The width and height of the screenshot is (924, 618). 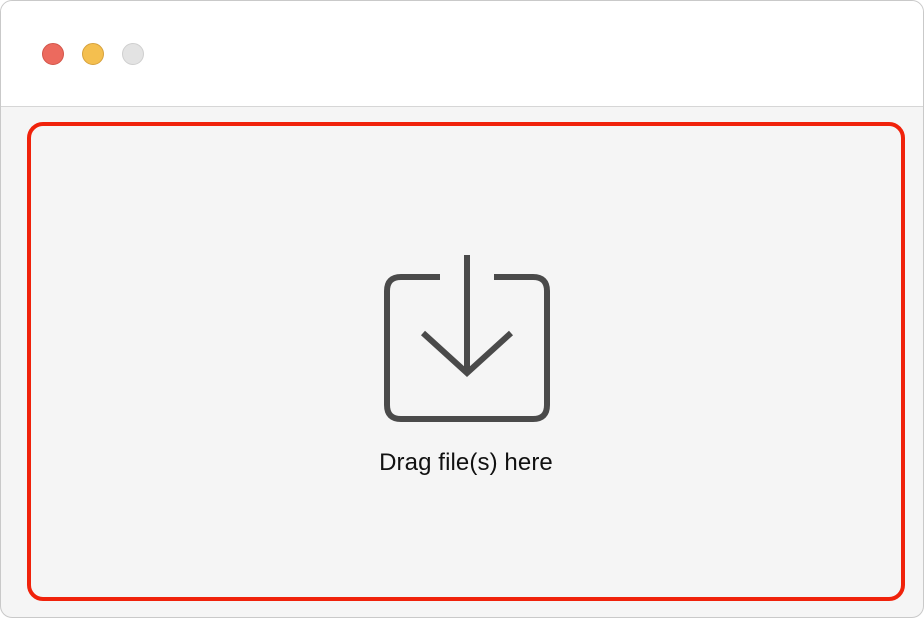 I want to click on close-window-button, so click(x=53, y=54).